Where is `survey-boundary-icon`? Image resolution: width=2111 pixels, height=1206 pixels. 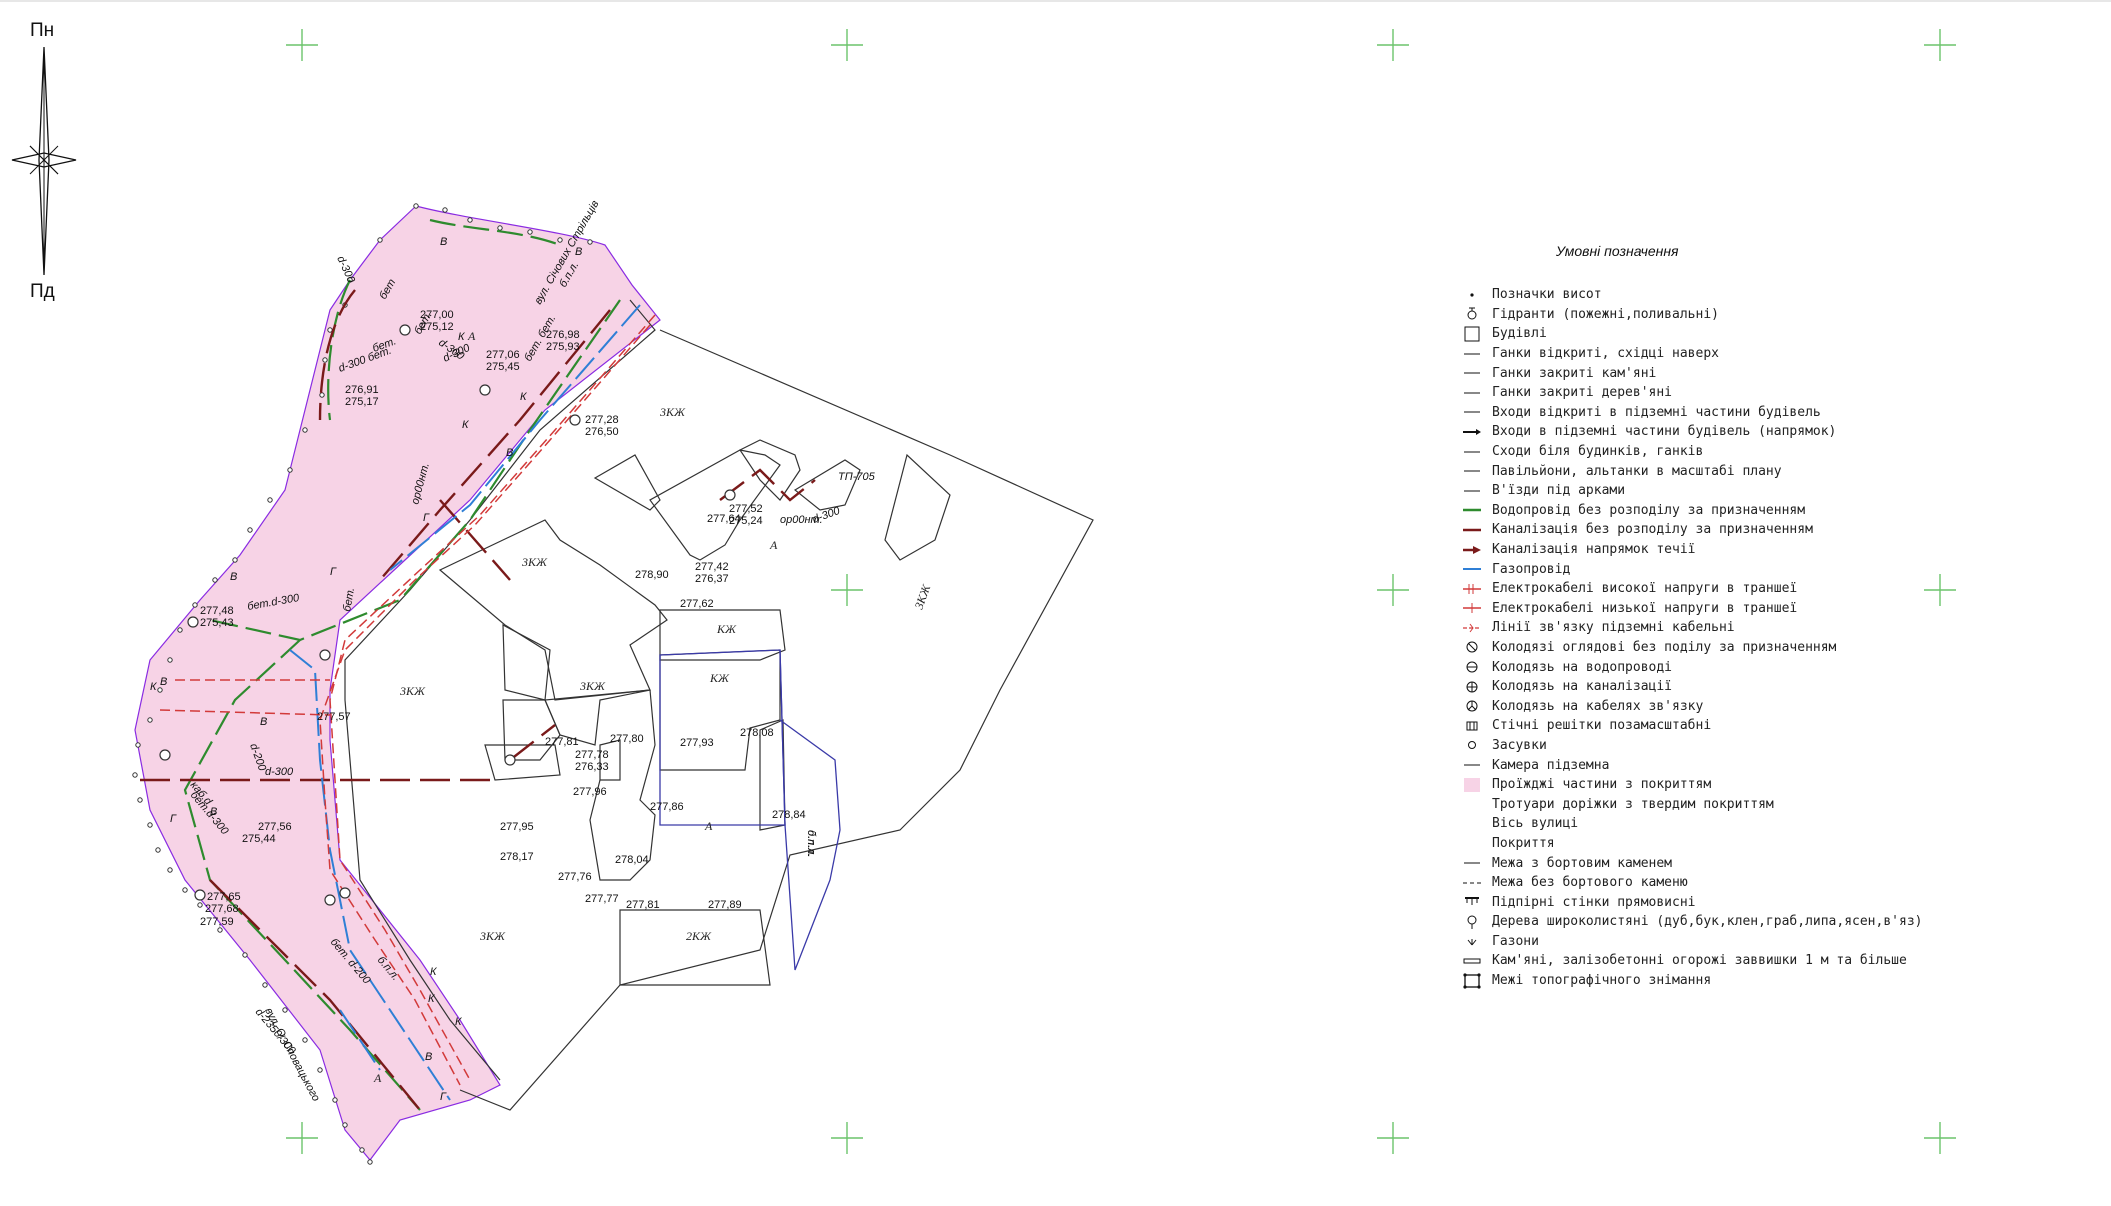 survey-boundary-icon is located at coordinates (1472, 980).